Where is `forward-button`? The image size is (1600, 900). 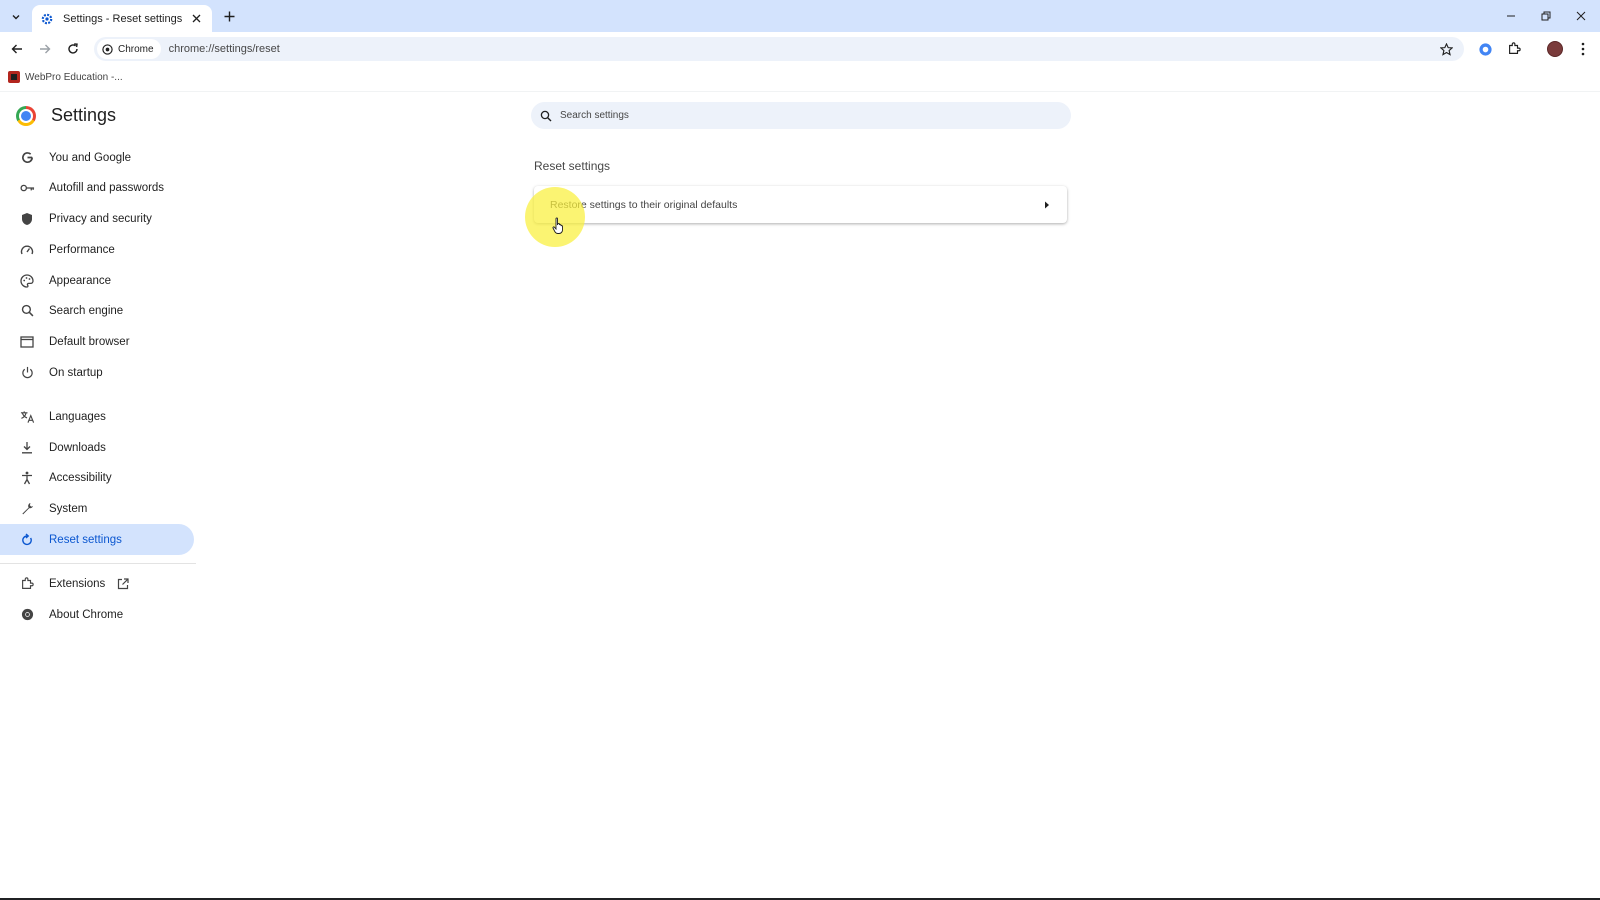
forward-button is located at coordinates (45, 49).